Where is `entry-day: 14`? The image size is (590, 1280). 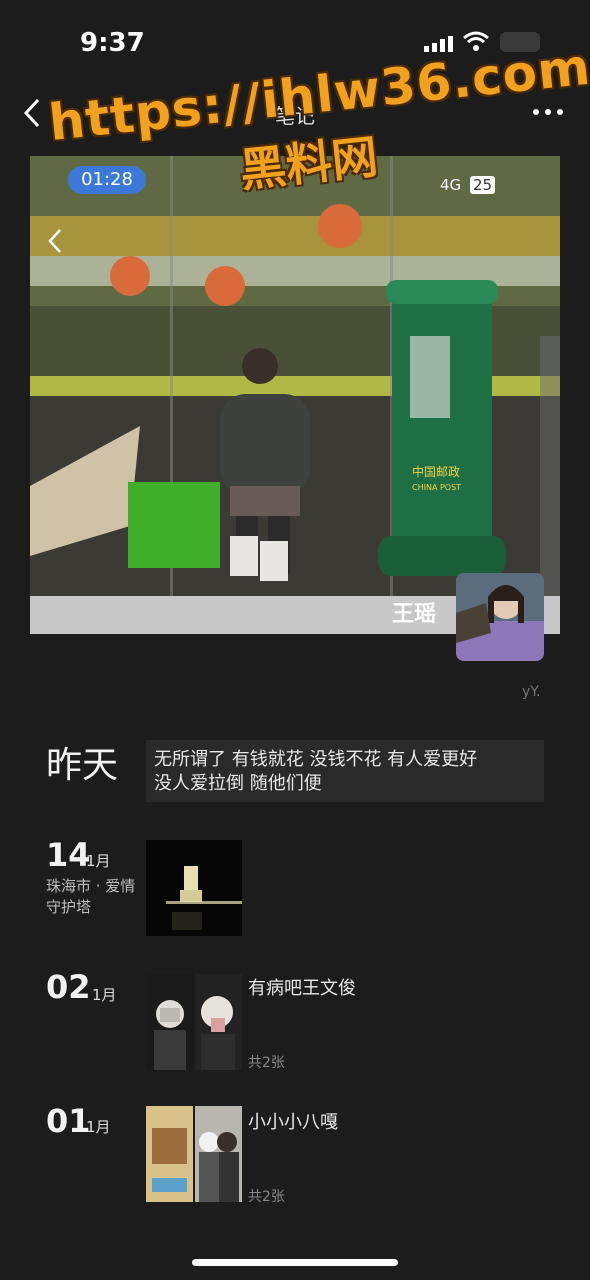 entry-day: 14 is located at coordinates (68, 855).